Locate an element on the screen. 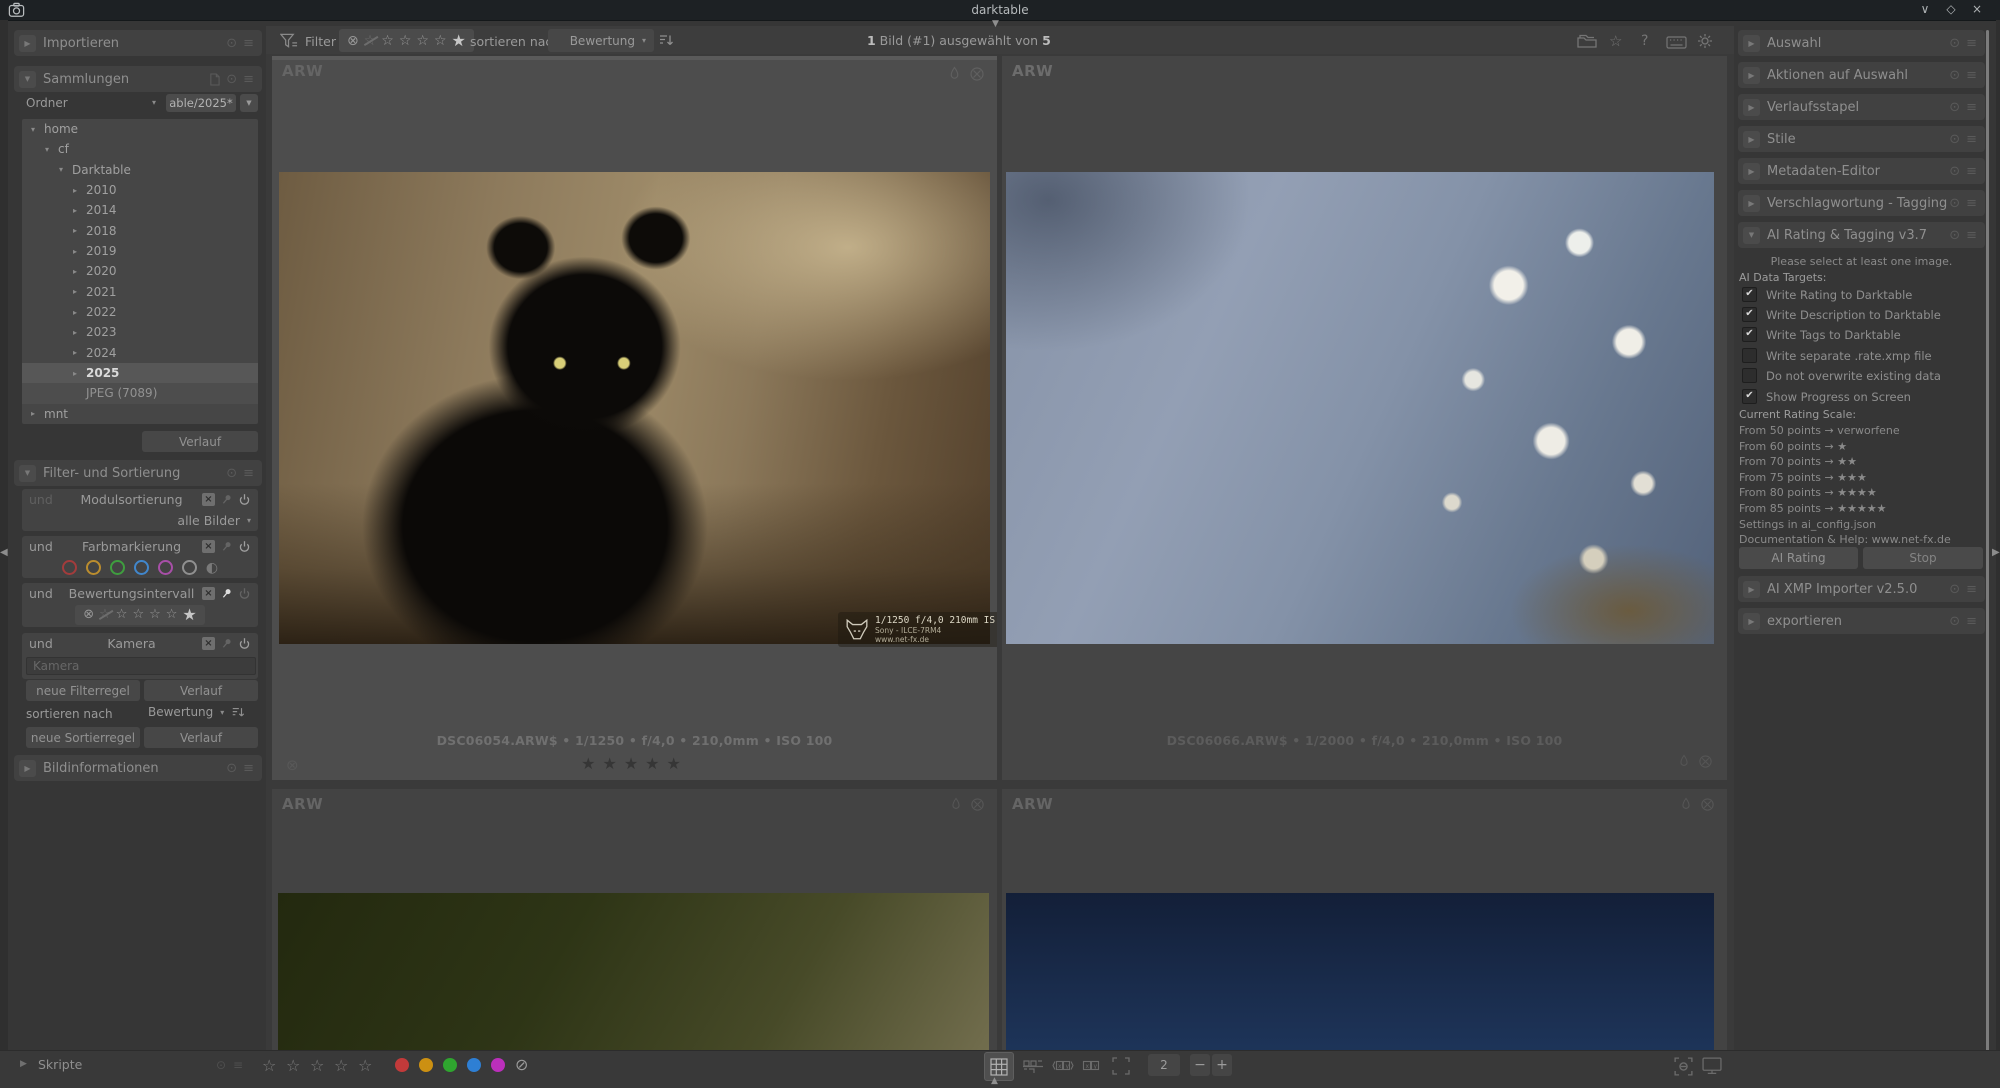 The width and height of the screenshot is (2000, 1088). color-label-green-button is located at coordinates (450, 1065).